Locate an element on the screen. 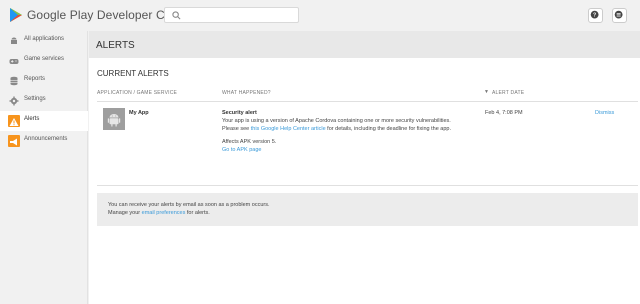 This screenshot has height=304, width=640. alert-date: Feb 4, 7:08 PM is located at coordinates (504, 113).